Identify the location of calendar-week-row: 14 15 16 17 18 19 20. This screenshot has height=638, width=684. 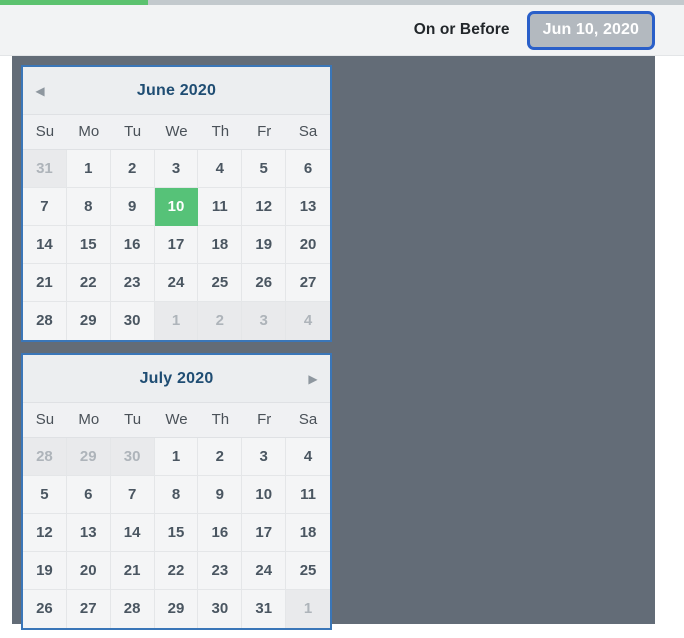
(176, 245).